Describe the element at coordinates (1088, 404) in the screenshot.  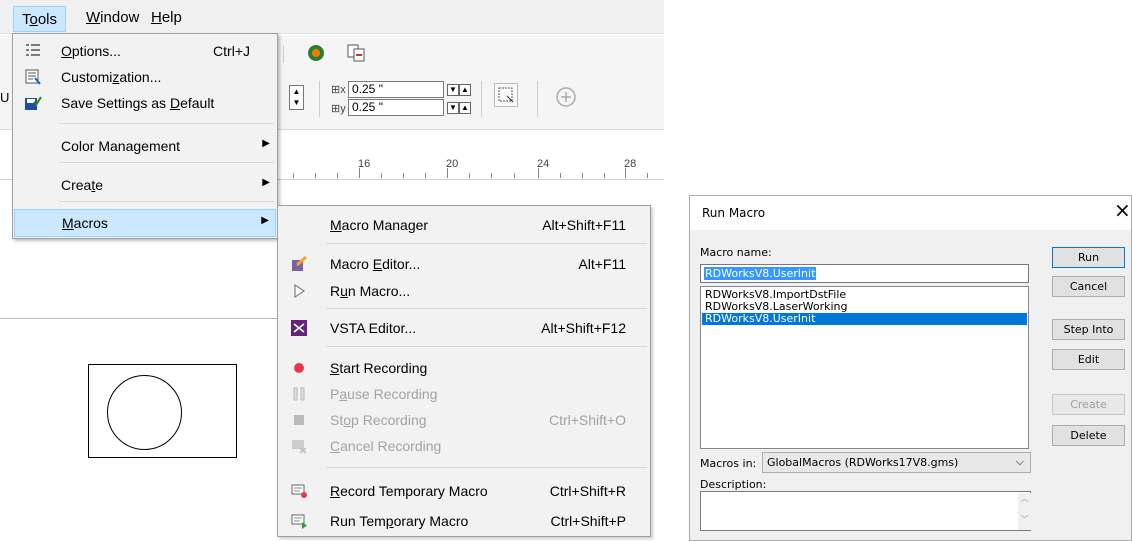
I see `create-button: Create` at that location.